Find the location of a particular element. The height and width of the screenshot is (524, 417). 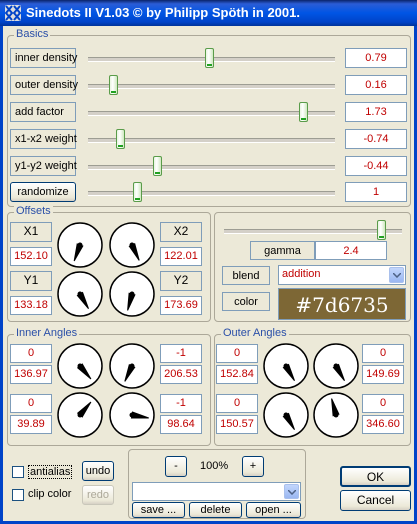

basics-value: -0.74 is located at coordinates (376, 139).